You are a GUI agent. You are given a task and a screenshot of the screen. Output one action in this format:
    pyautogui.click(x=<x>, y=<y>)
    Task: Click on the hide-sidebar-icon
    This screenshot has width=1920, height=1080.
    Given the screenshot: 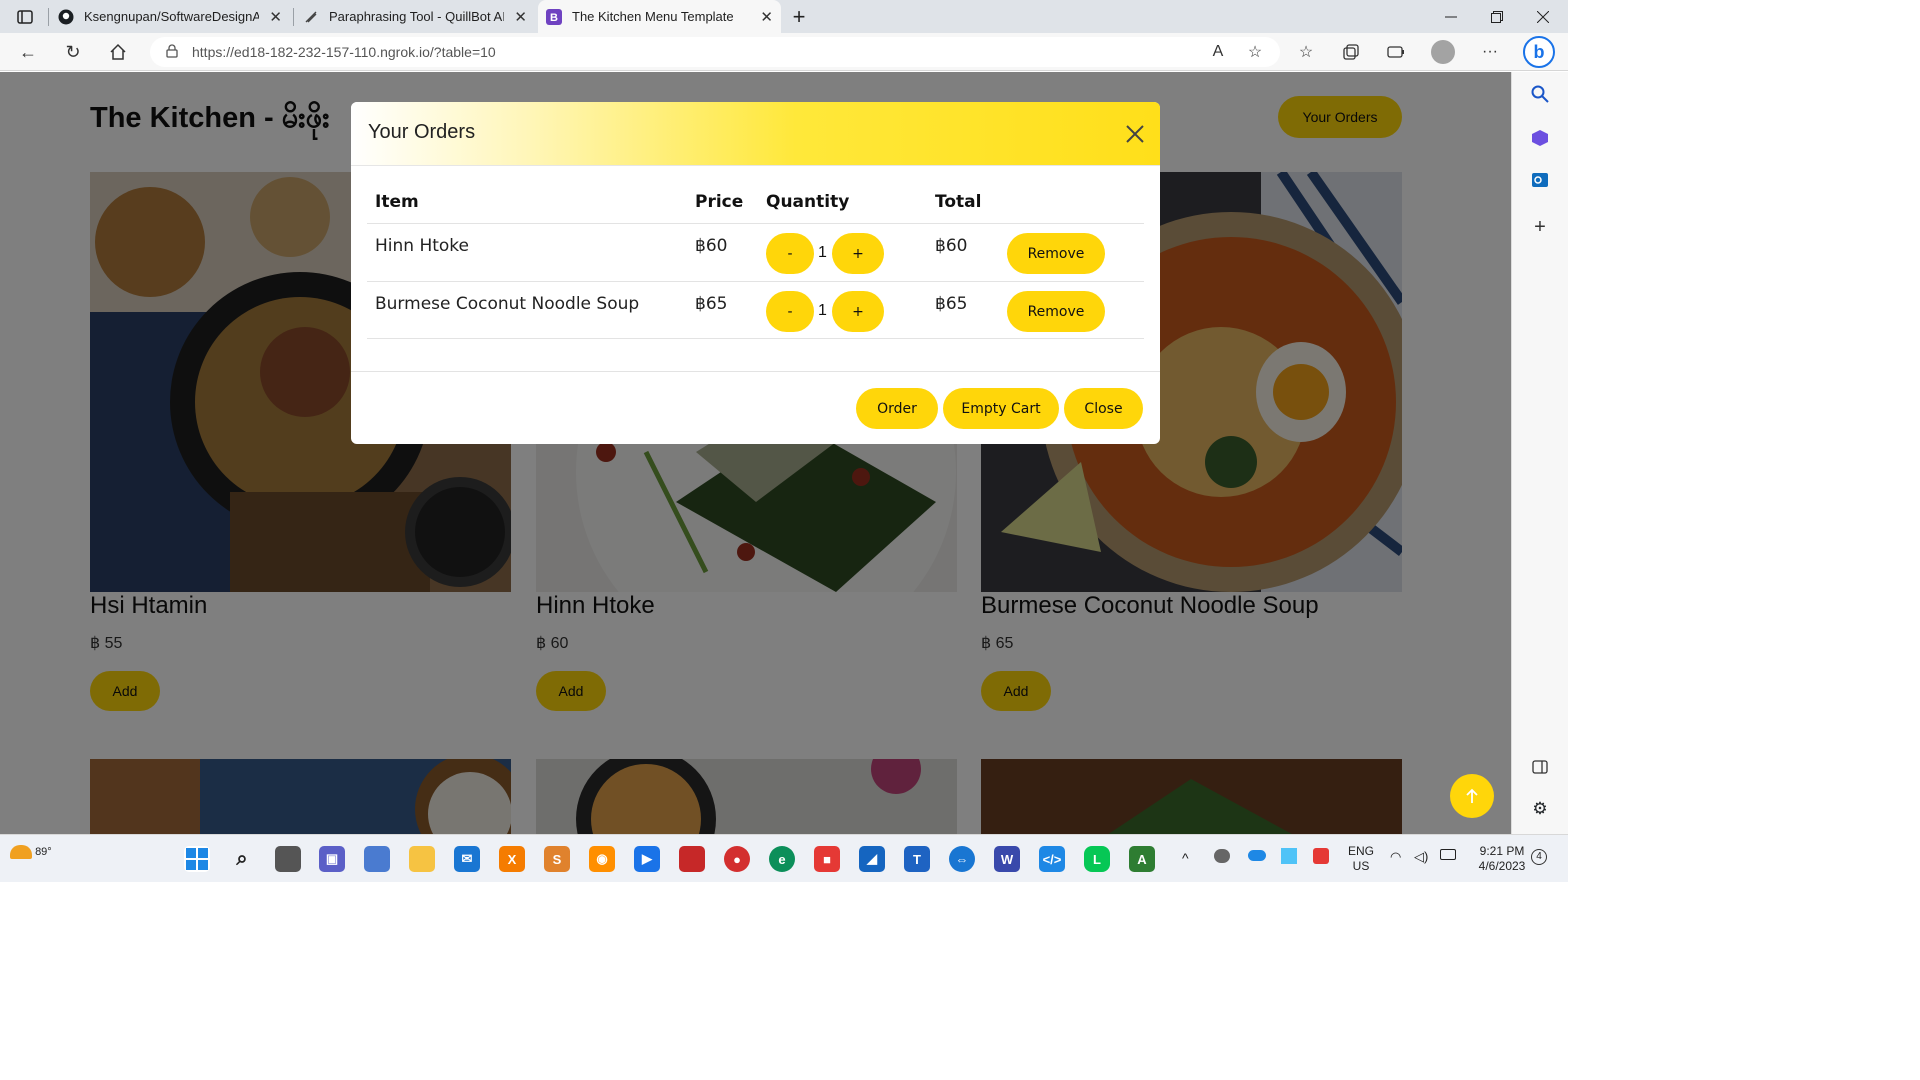 What is the action you would take?
    pyautogui.click(x=1540, y=767)
    